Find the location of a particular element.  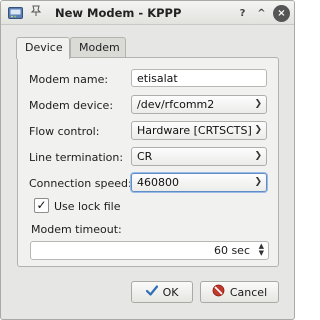

flow-control-value: Hardware [CRTSCTS] is located at coordinates (194, 130).